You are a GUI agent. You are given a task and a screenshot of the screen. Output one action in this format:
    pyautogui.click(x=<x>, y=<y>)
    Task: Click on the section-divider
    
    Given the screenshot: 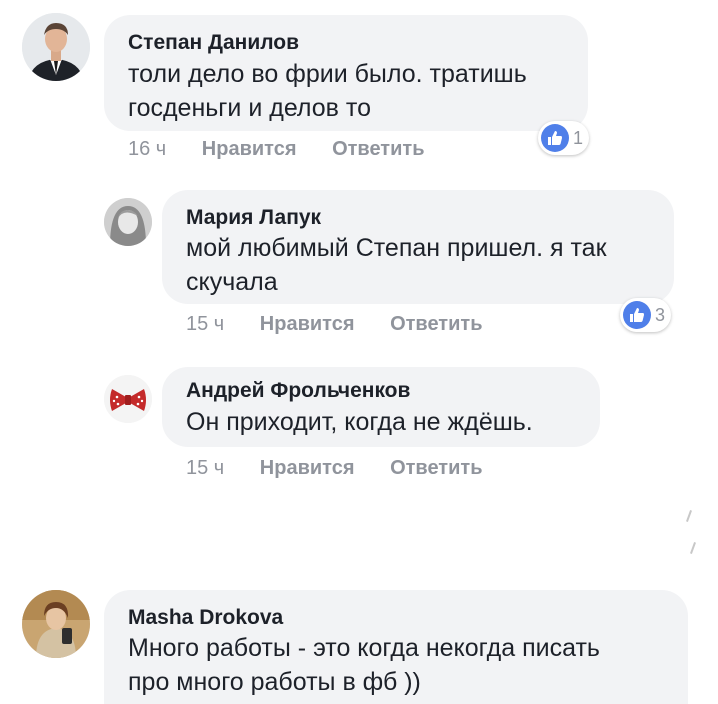 What is the action you would take?
    pyautogui.click(x=359, y=542)
    